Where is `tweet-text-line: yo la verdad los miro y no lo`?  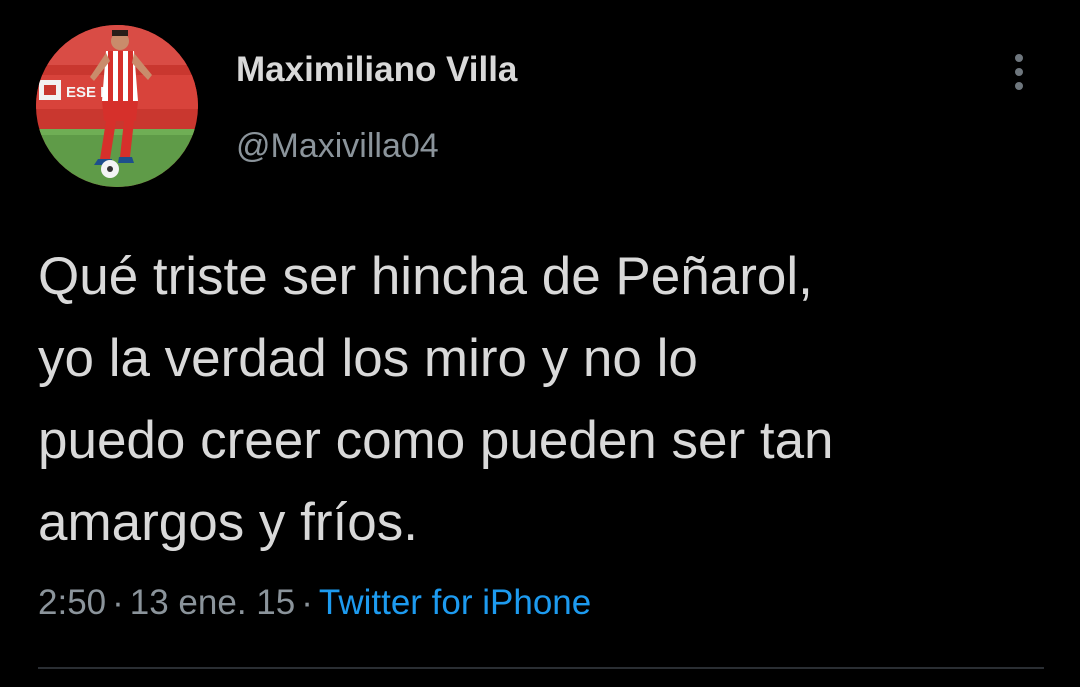
tweet-text-line: yo la verdad los miro y no lo is located at coordinates (368, 358).